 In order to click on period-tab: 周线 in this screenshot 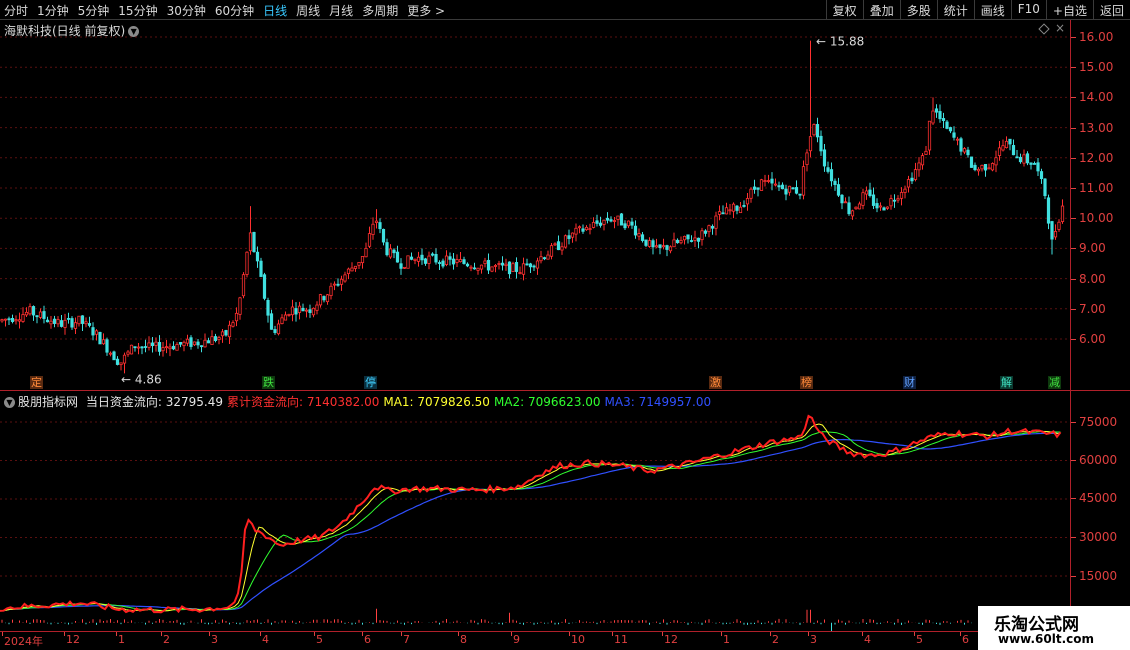, I will do `click(308, 10)`.